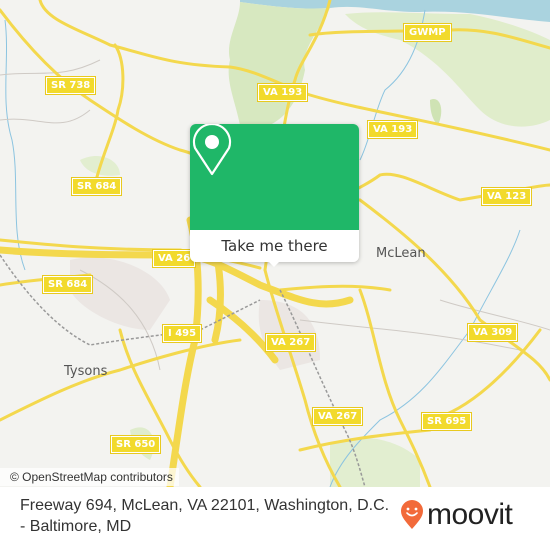 This screenshot has width=550, height=550. Describe the element at coordinates (274, 177) in the screenshot. I see `popup-header` at that location.